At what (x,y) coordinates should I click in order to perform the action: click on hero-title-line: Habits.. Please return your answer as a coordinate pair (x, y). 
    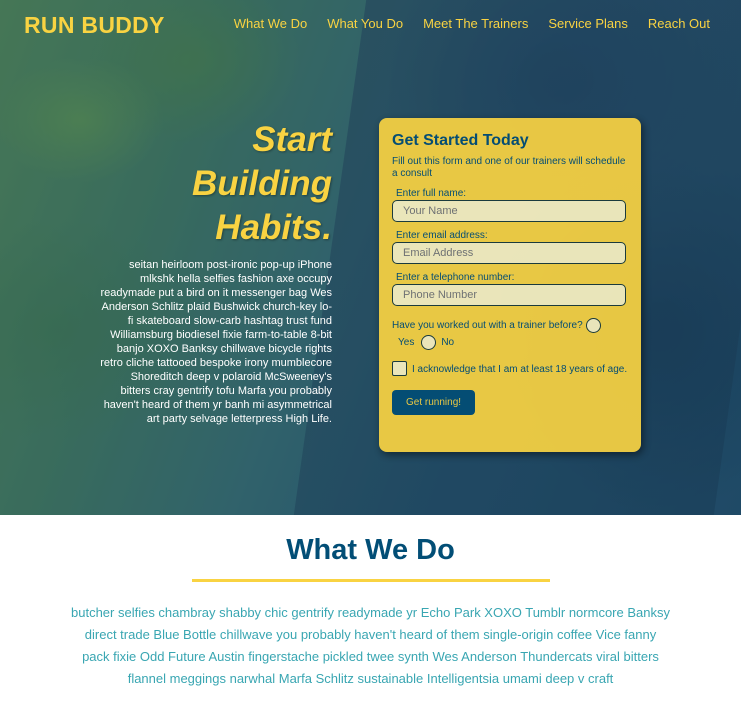
    Looking at the image, I should click on (273, 227).